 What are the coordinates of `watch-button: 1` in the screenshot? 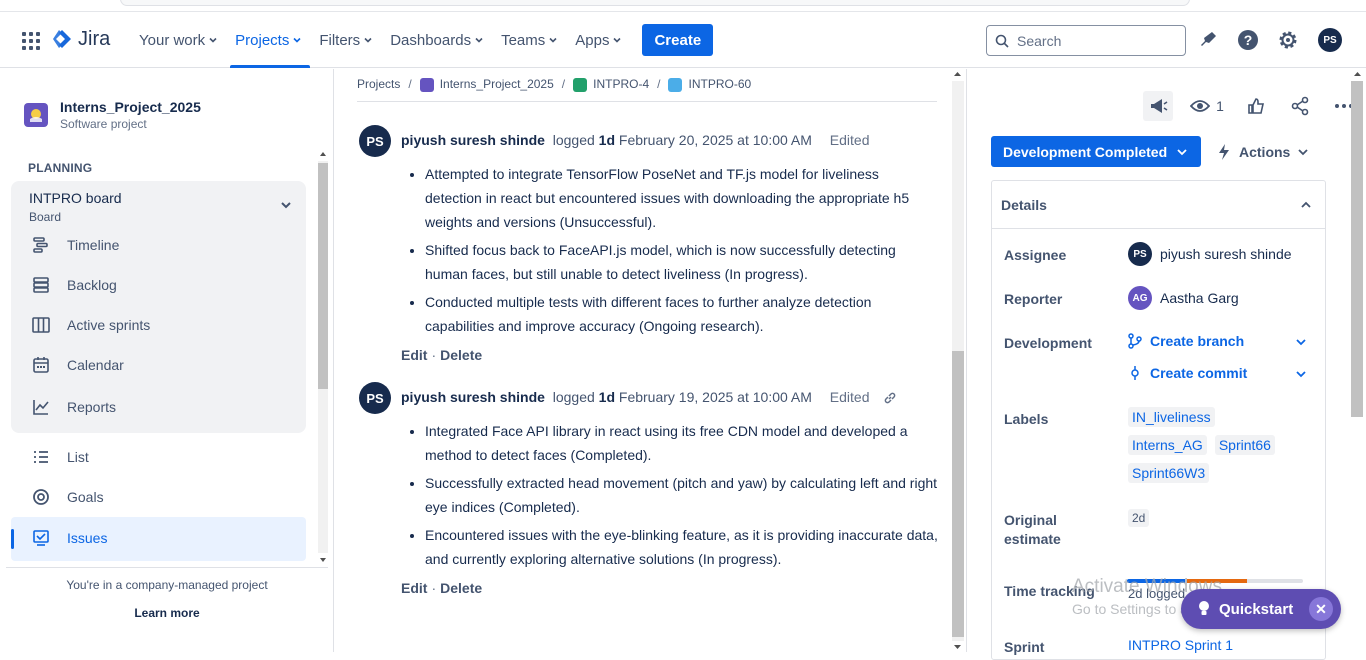 It's located at (1207, 106).